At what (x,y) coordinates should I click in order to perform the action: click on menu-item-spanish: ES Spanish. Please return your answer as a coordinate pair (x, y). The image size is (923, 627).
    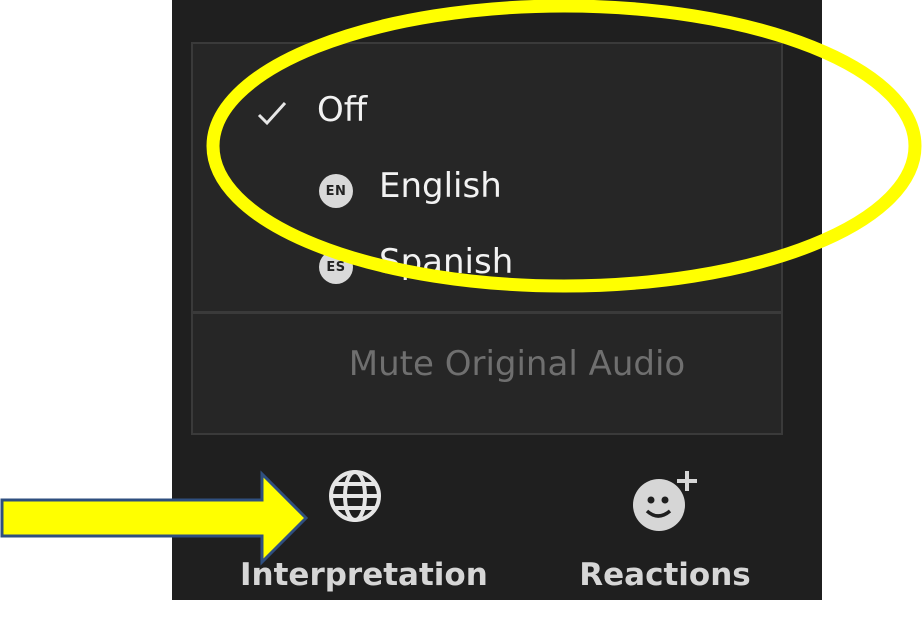
    Looking at the image, I should click on (487, 267).